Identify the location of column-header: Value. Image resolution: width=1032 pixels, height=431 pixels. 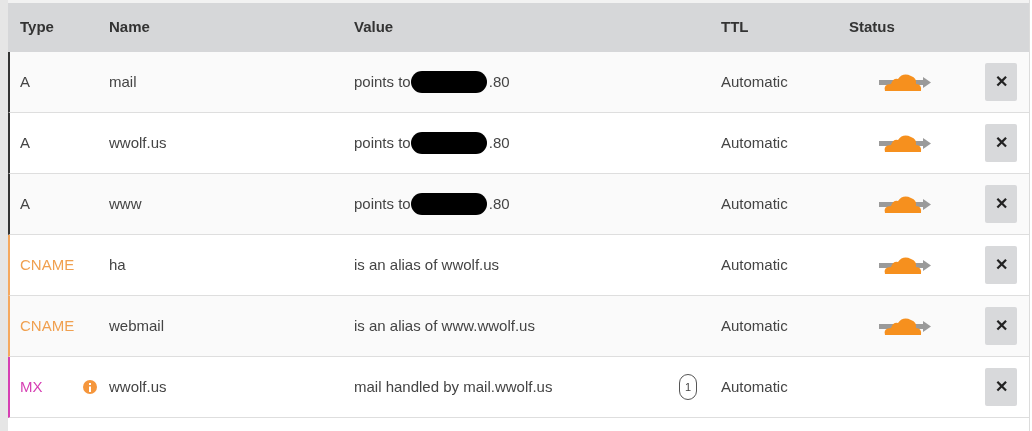
(374, 27).